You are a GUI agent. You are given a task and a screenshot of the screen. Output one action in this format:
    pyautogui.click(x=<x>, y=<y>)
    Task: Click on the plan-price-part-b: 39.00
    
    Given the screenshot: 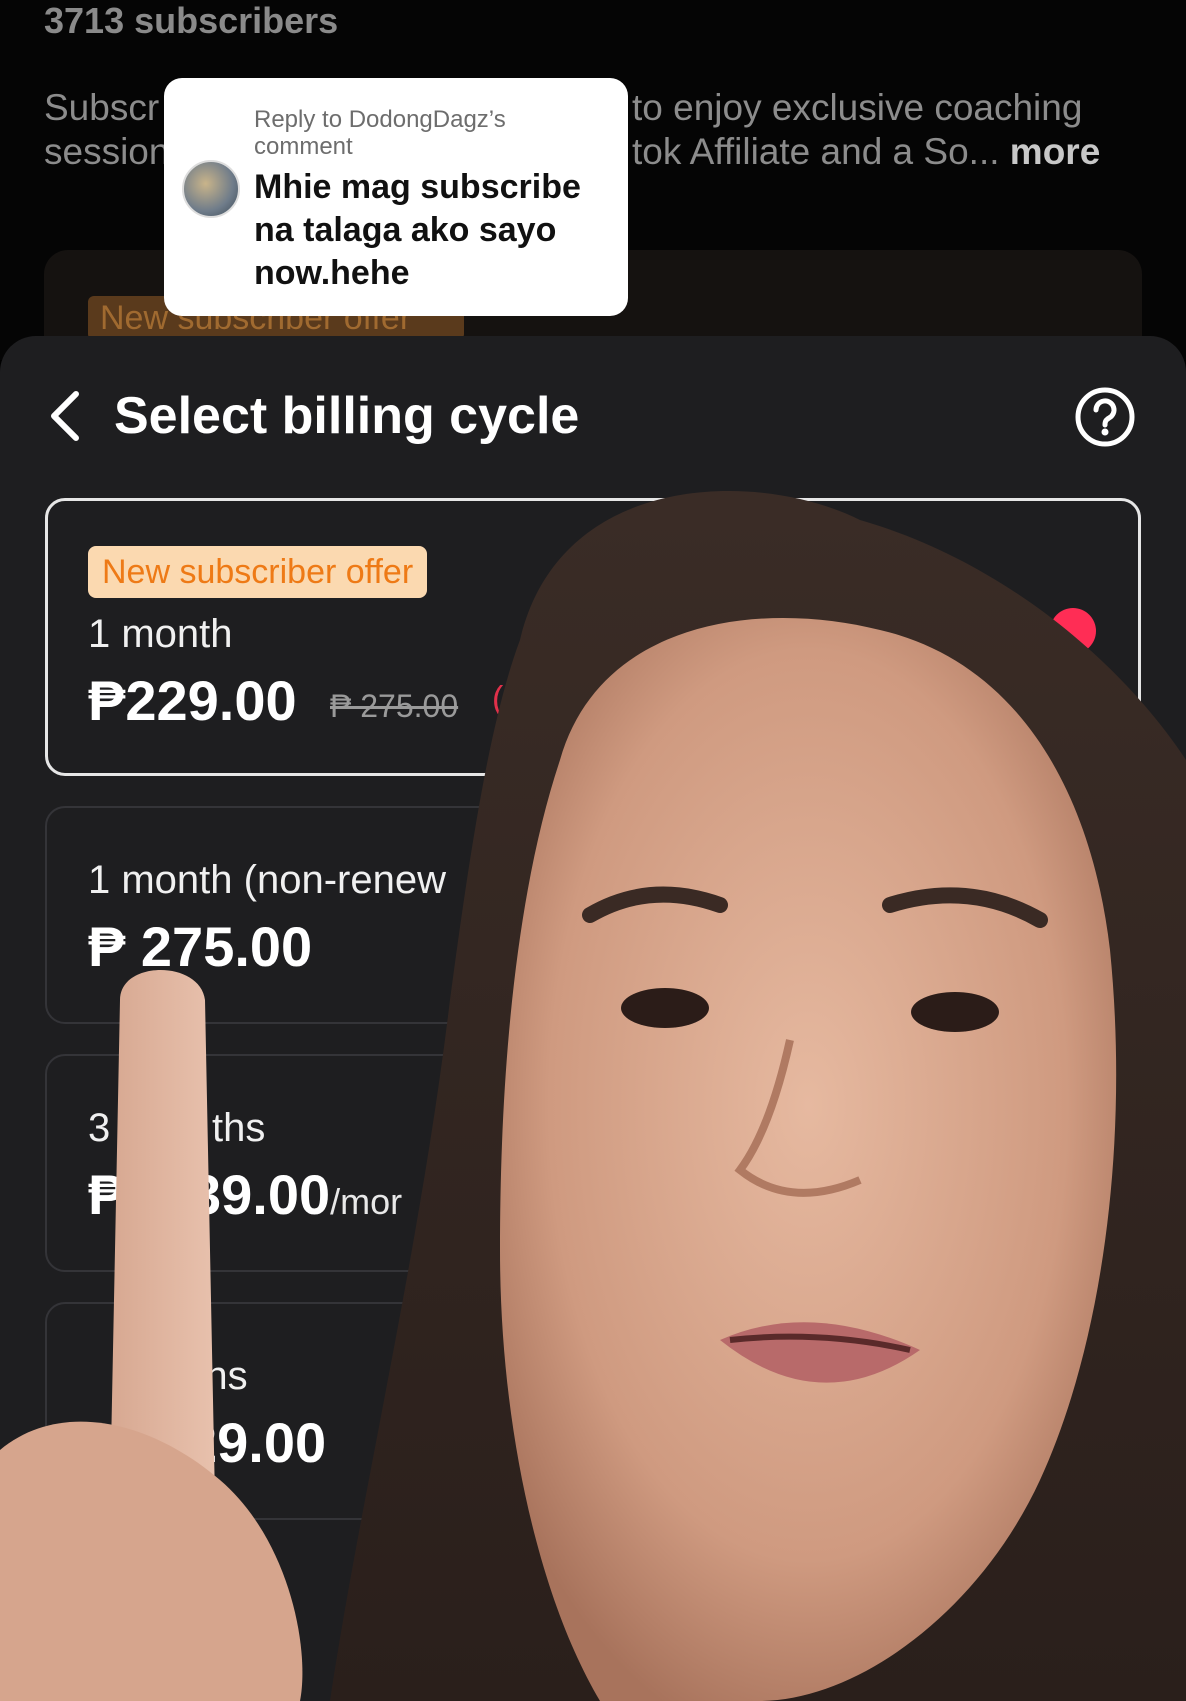 What is the action you would take?
    pyautogui.click(x=260, y=1194)
    